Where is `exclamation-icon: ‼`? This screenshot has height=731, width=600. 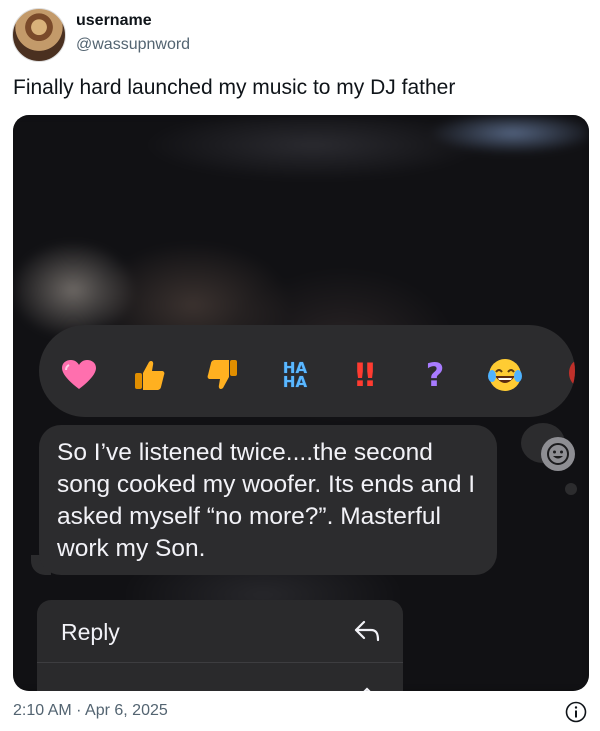
exclamation-icon: ‼ is located at coordinates (365, 375).